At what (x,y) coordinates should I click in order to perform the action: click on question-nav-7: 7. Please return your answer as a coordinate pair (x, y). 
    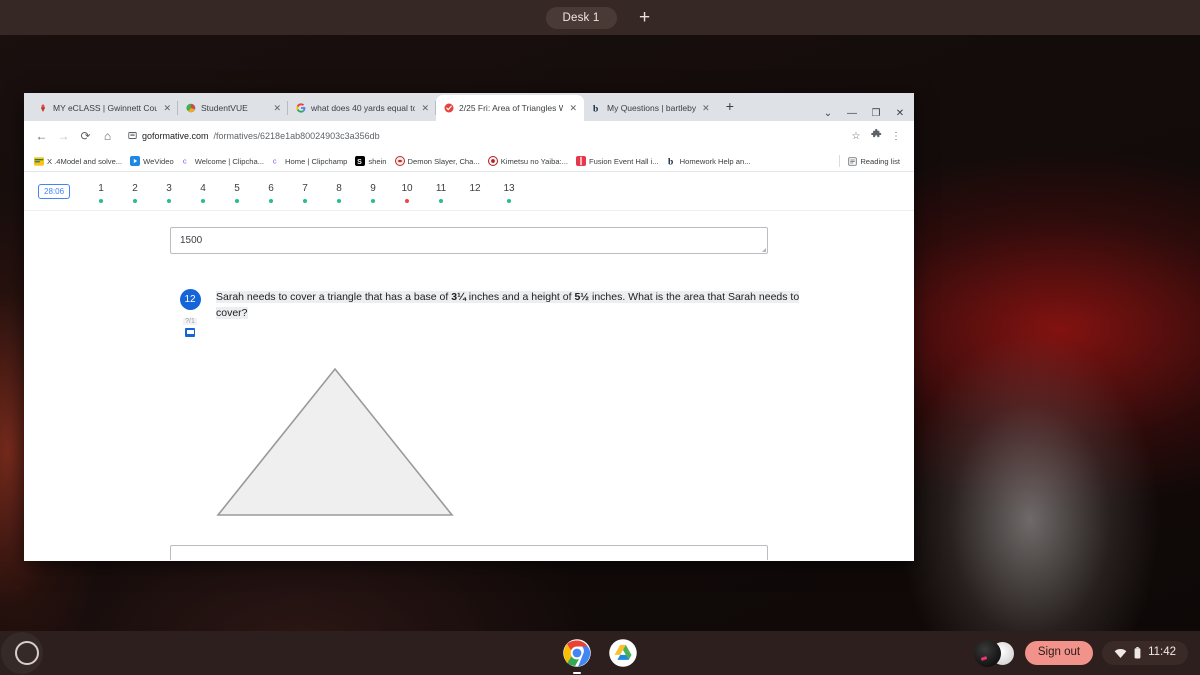
    Looking at the image, I should click on (305, 193).